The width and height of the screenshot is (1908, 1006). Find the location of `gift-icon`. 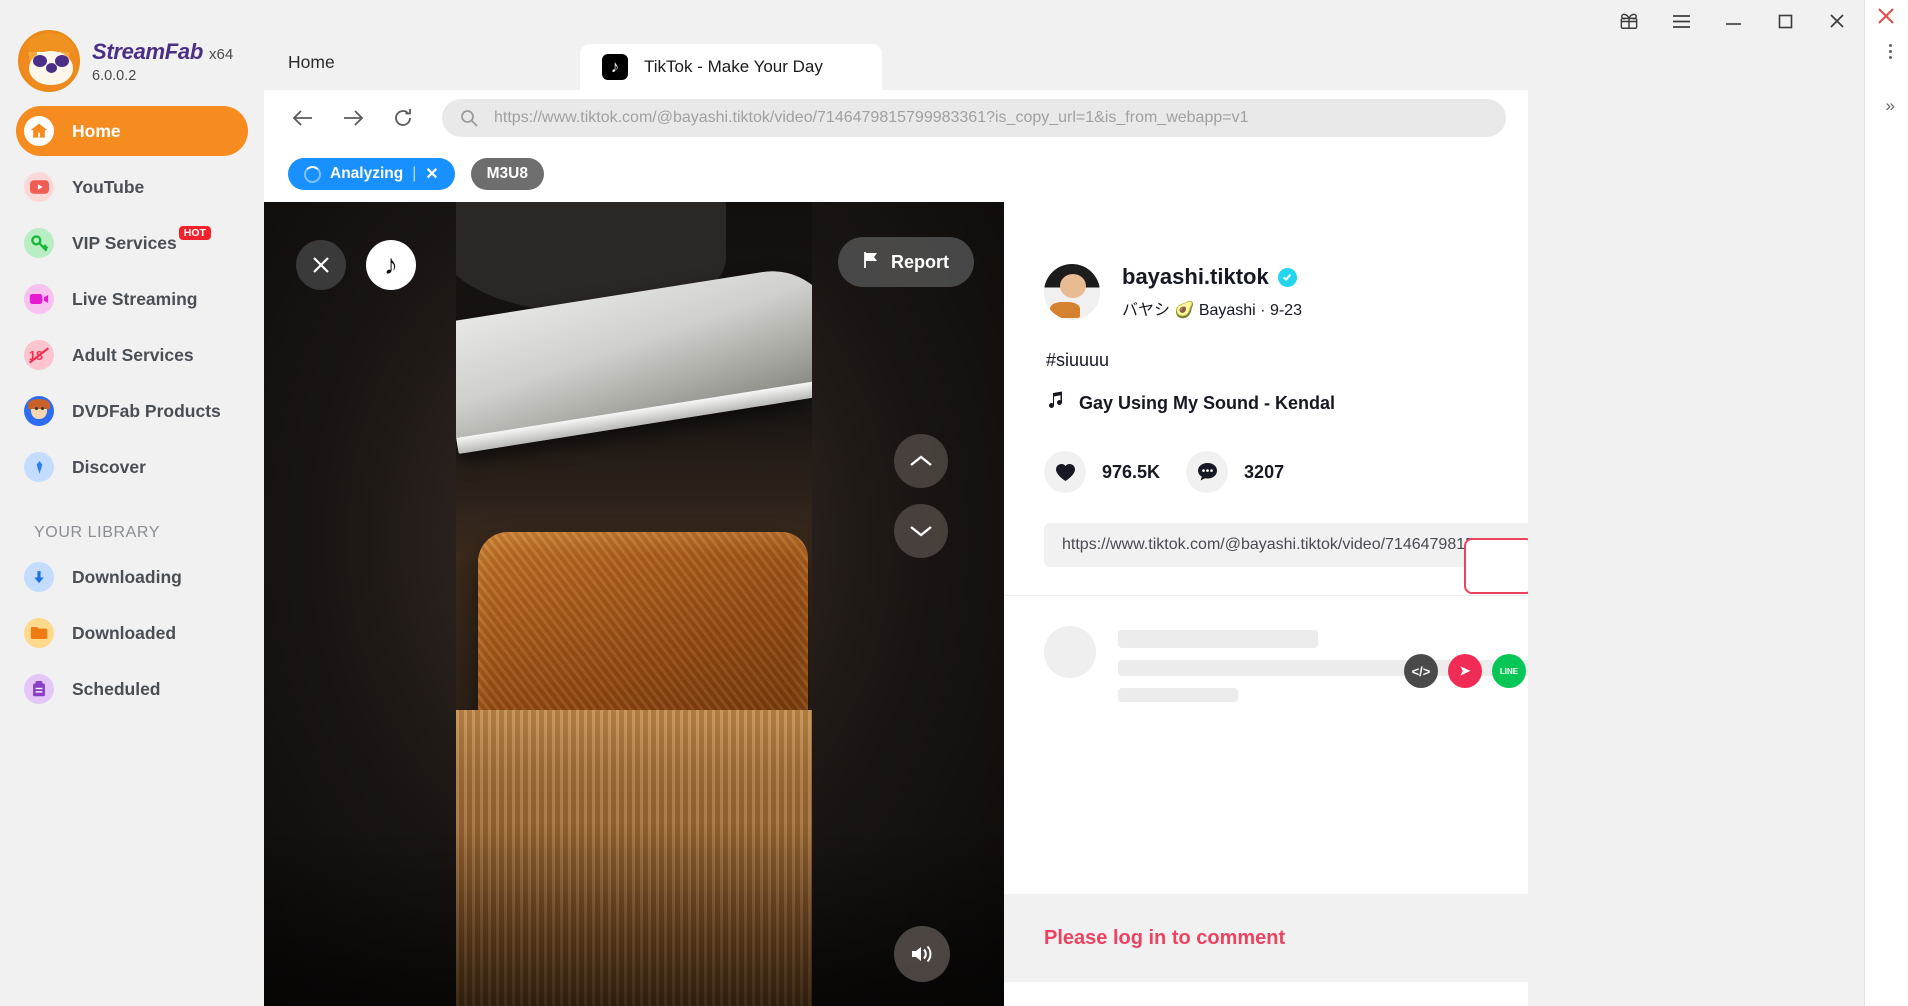

gift-icon is located at coordinates (1629, 21).